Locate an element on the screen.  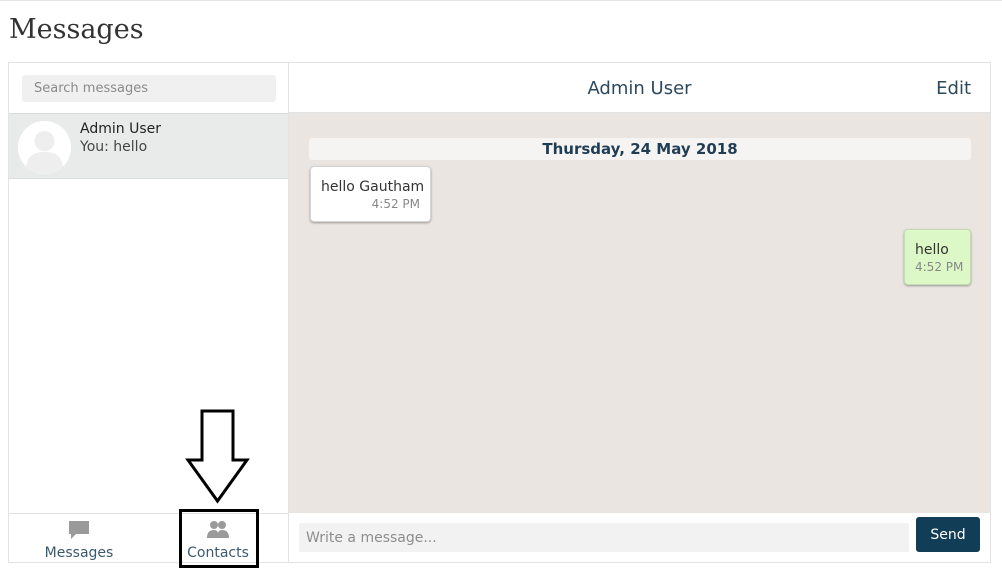
top-divider is located at coordinates (501, 0).